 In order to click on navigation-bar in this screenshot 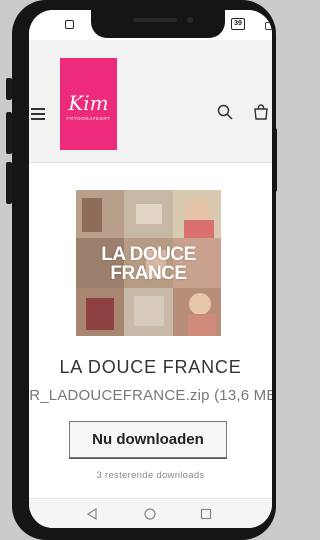, I will do `click(150, 513)`.